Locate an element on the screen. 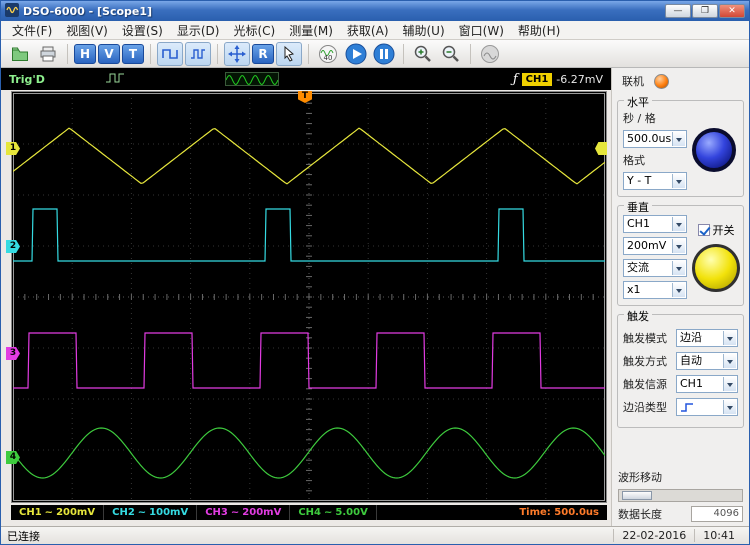  window-controls: — ❐ ✕ is located at coordinates (705, 11).